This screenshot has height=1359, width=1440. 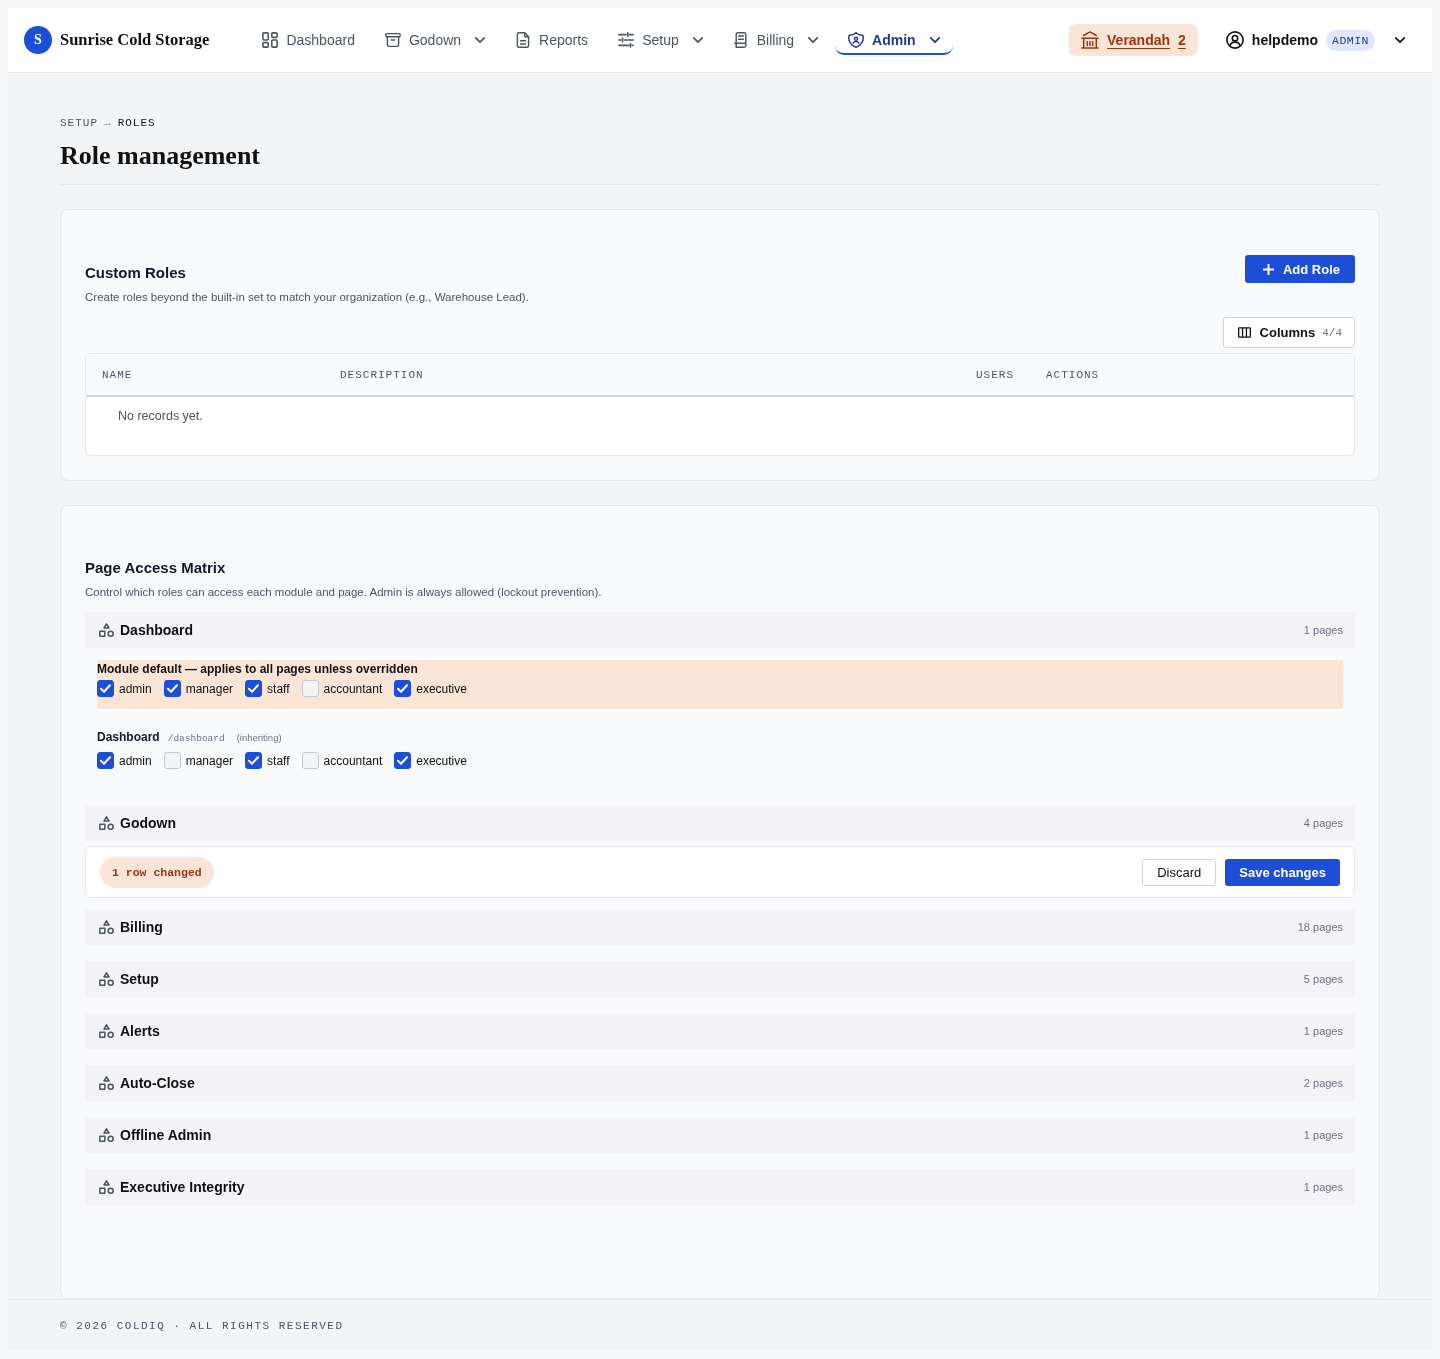 What do you see at coordinates (160, 416) in the screenshot?
I see `empty-message: No records yet.` at bounding box center [160, 416].